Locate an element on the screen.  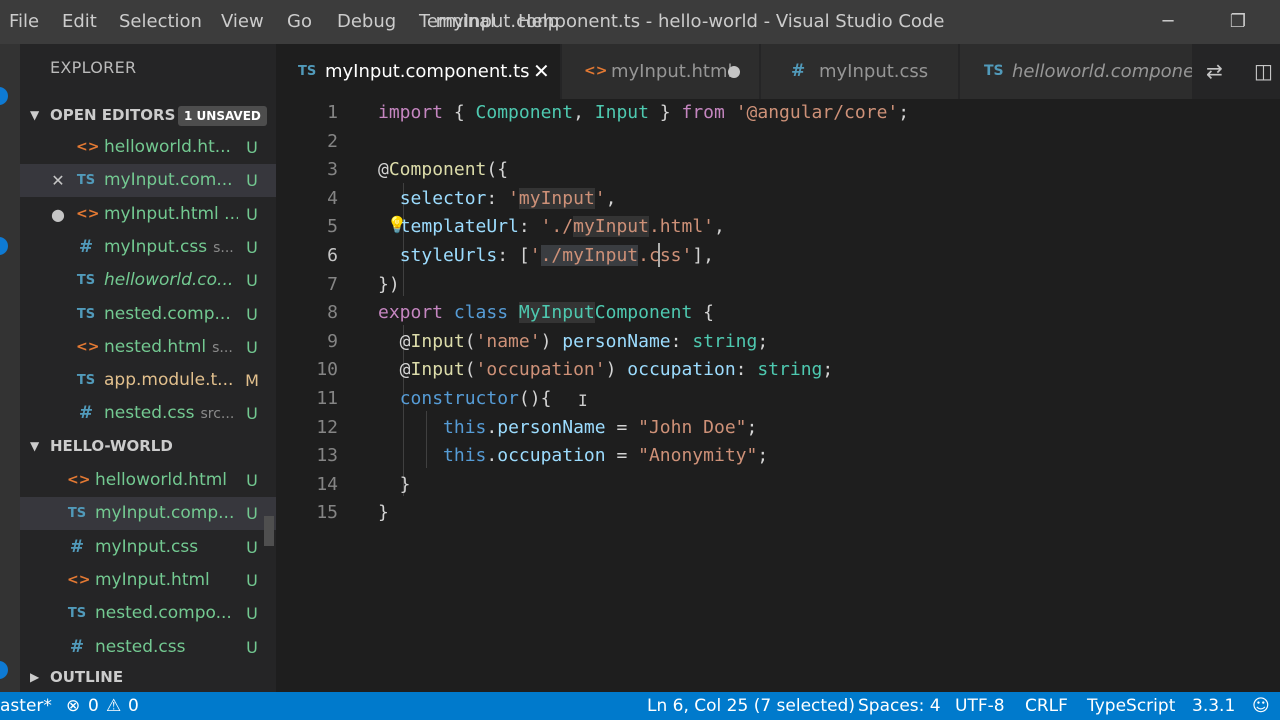
file-item: # nested.css U is located at coordinates (148, 647).